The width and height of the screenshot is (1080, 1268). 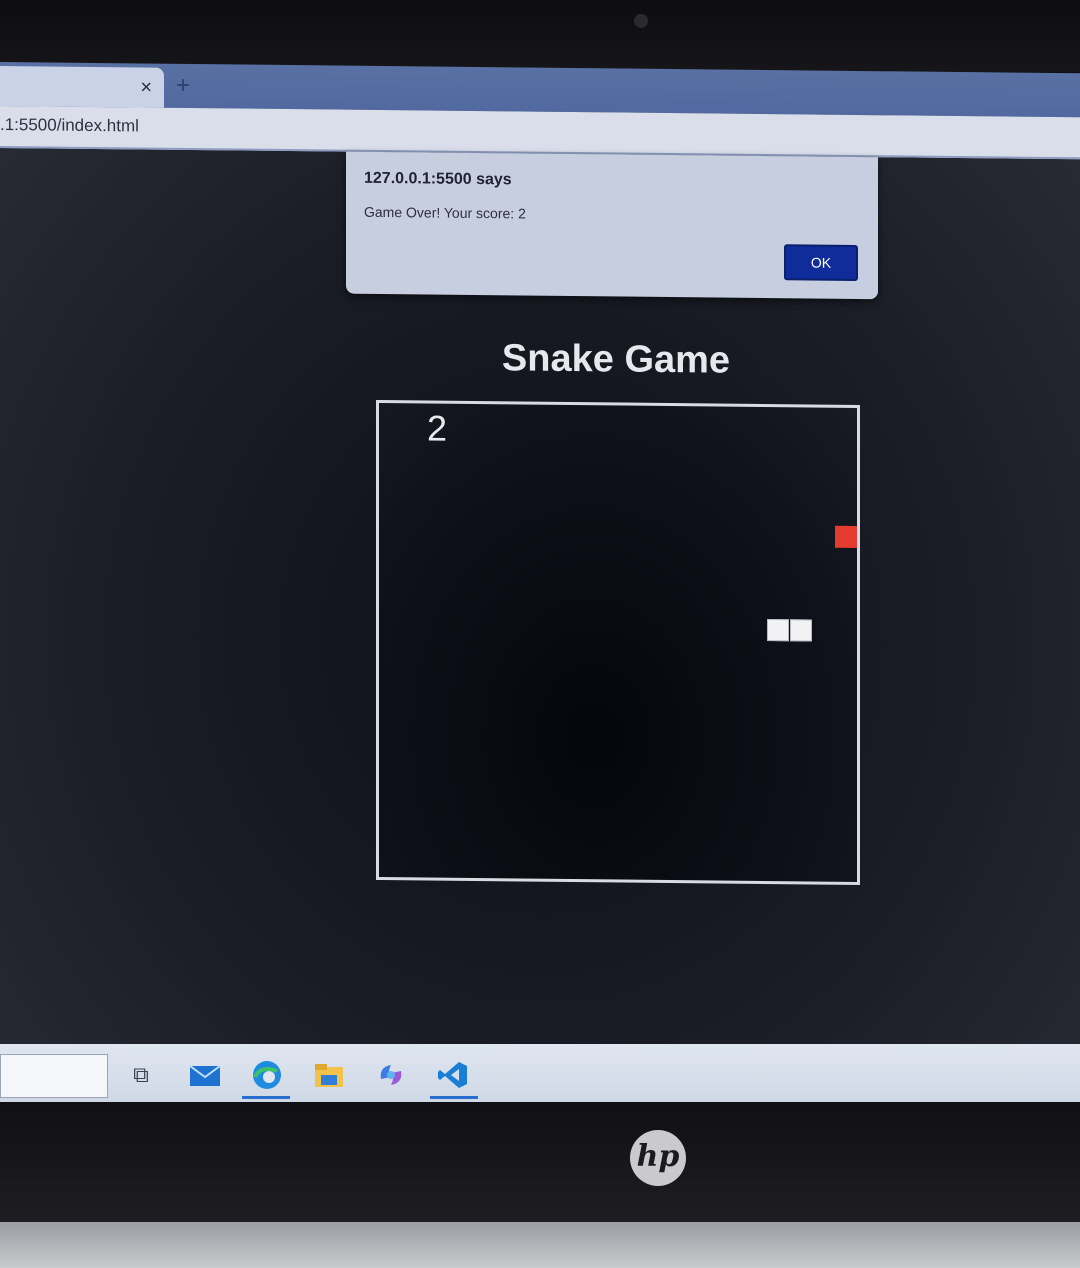 I want to click on taskbar: ⧉, so click(x=540, y=1073).